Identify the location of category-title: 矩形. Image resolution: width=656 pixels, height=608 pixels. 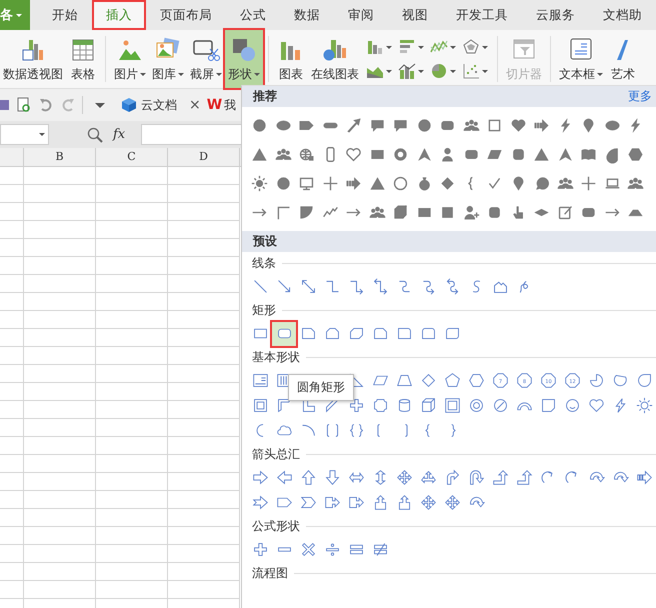
(264, 310).